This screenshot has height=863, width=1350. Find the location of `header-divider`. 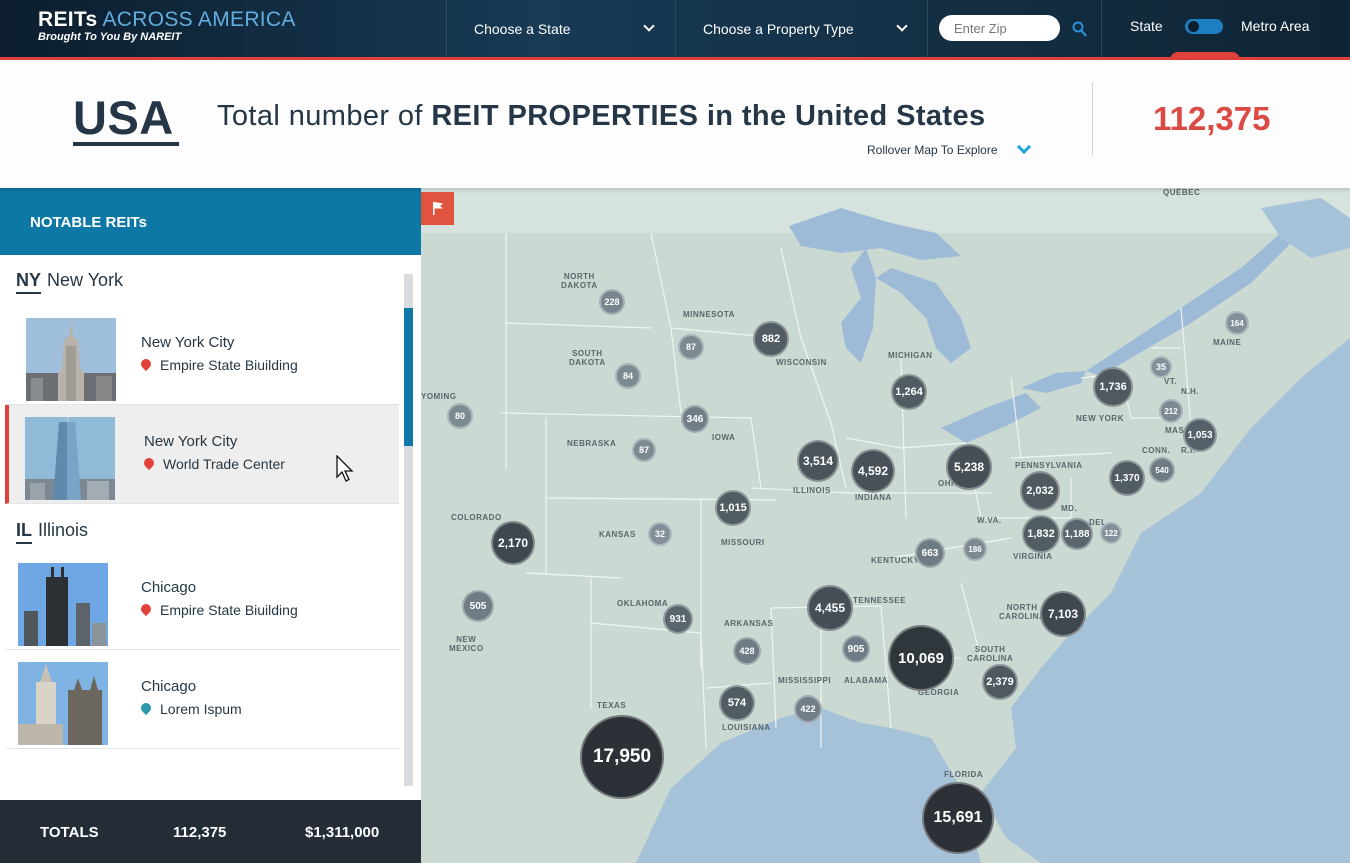

header-divider is located at coordinates (1092, 119).